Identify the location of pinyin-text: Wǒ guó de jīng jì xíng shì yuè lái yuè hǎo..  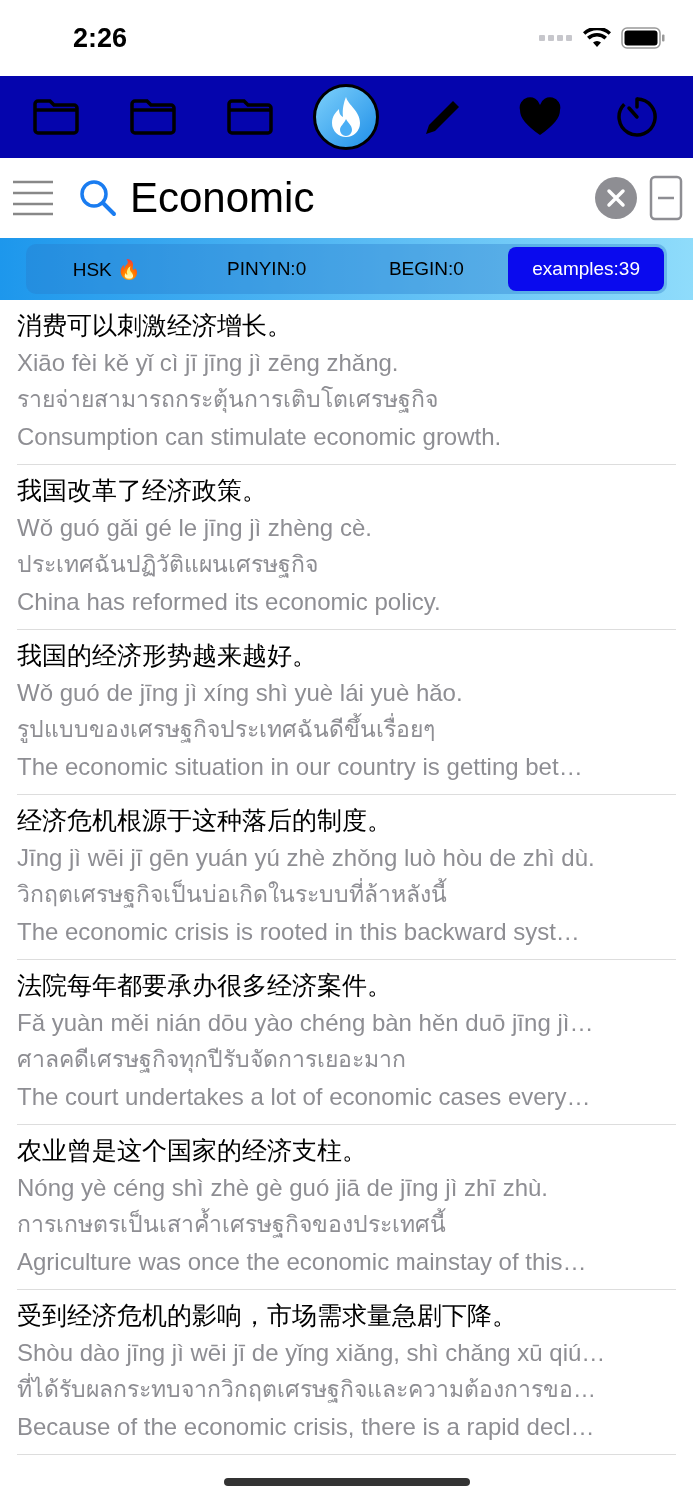
(240, 693).